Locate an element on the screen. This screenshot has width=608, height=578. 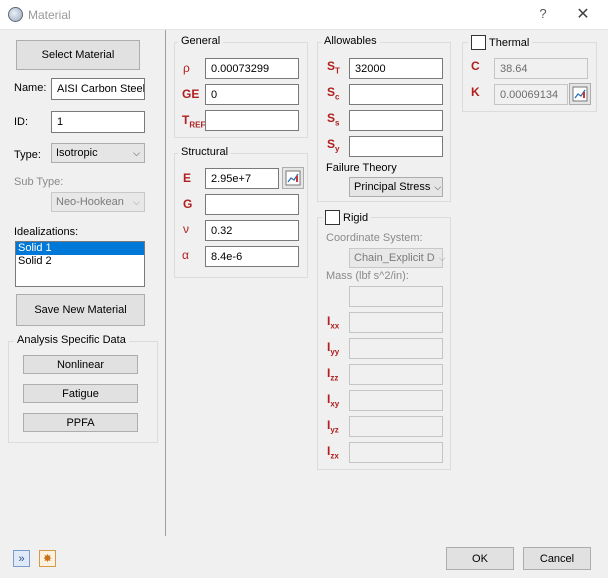
shear-modulus-field is located at coordinates (252, 204).